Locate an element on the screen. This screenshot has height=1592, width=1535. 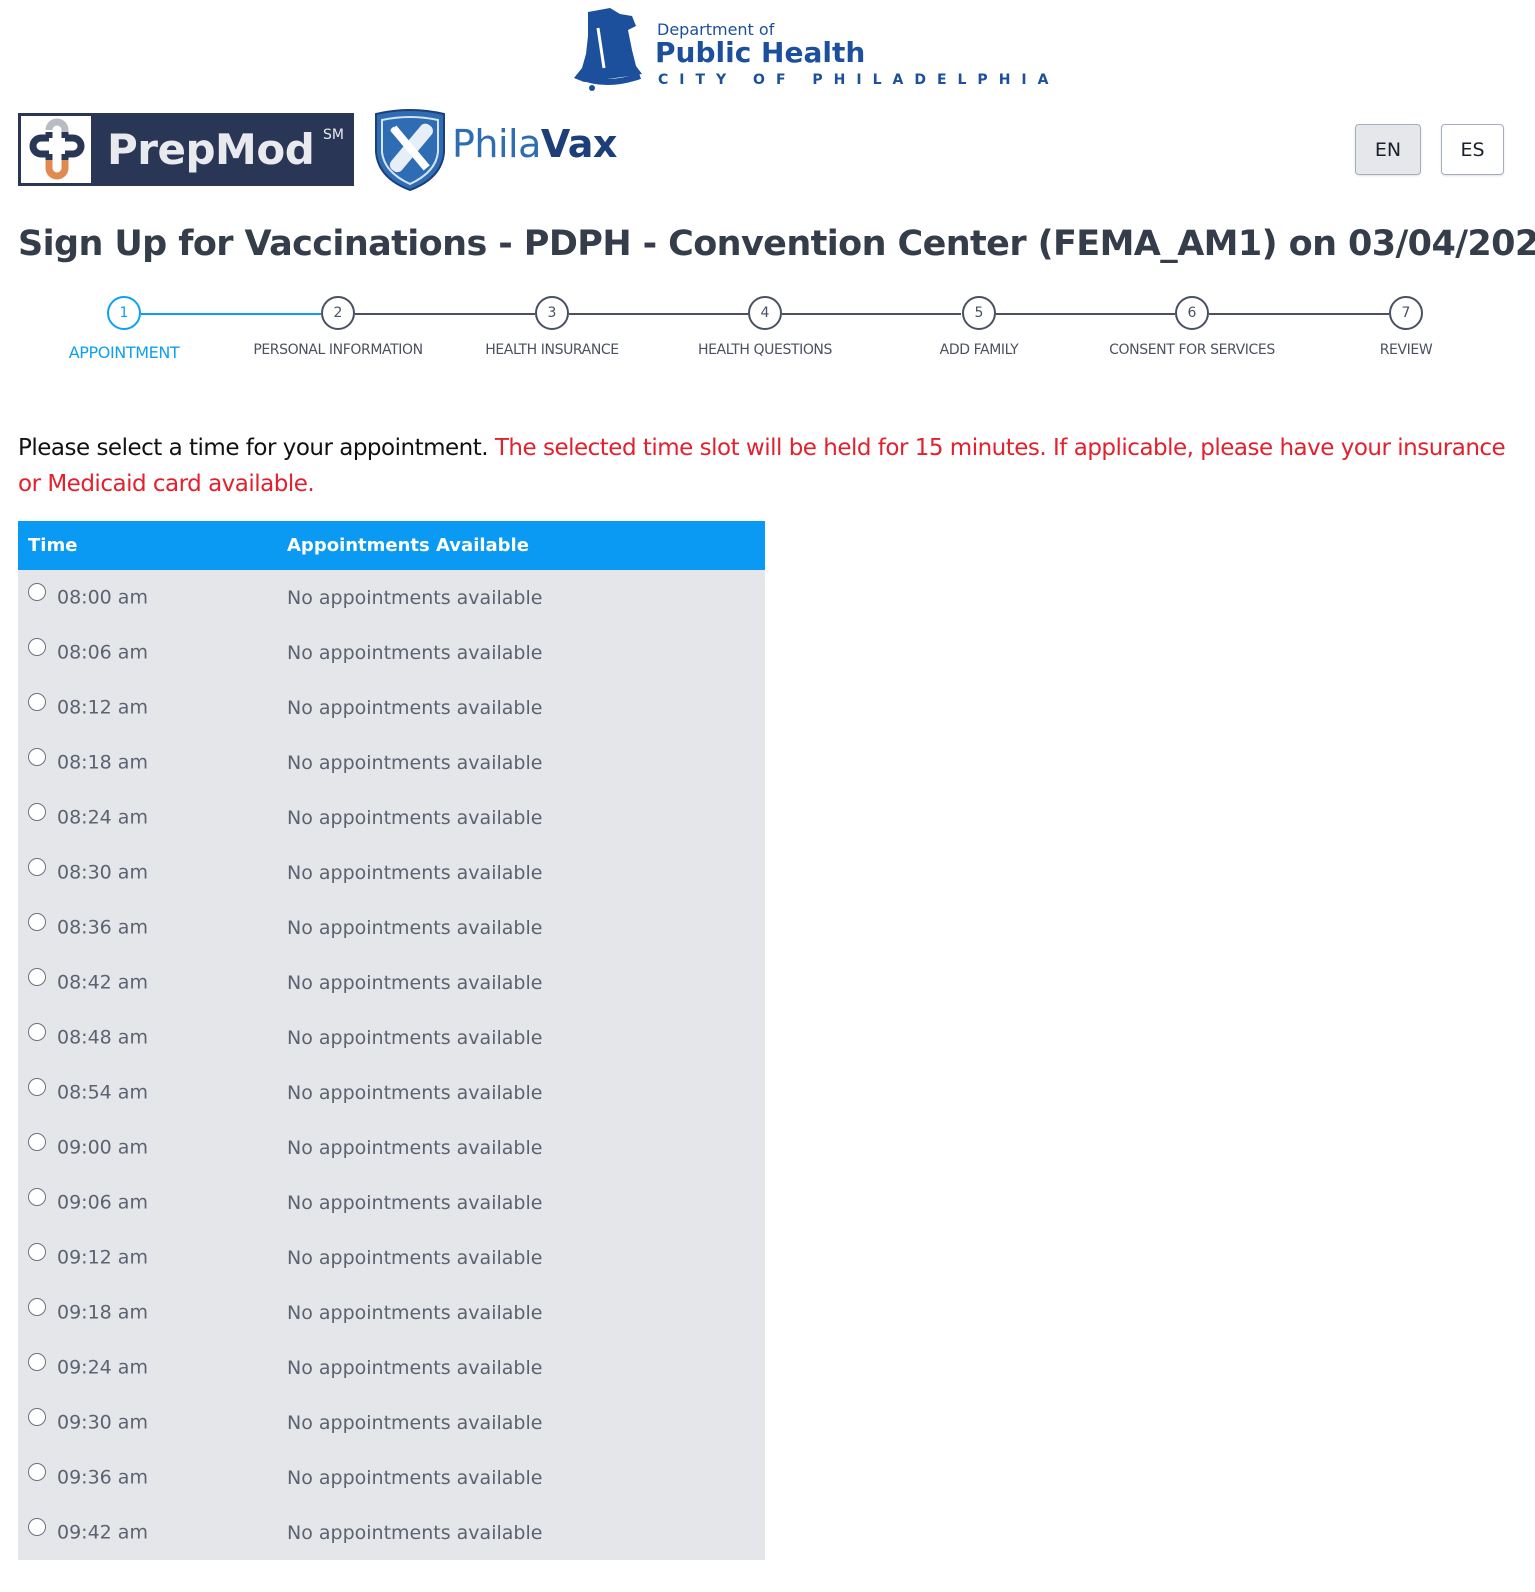
table-row: 08:30 am No appointments available is located at coordinates (391, 872).